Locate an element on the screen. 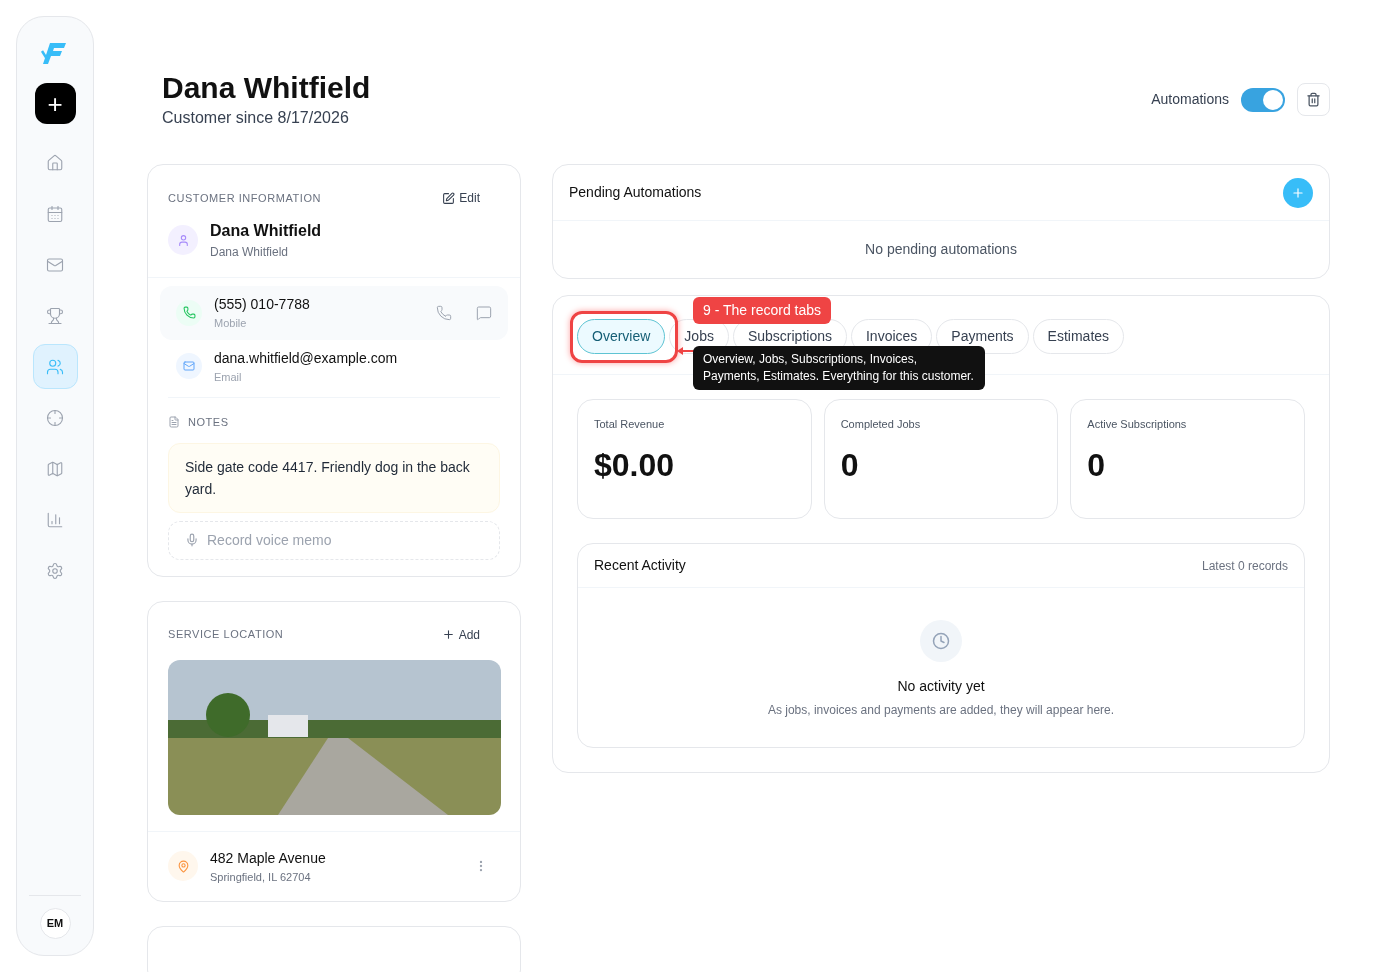 Image resolution: width=1400 pixels, height=972 pixels. panel-title: Pending Automations is located at coordinates (635, 192).